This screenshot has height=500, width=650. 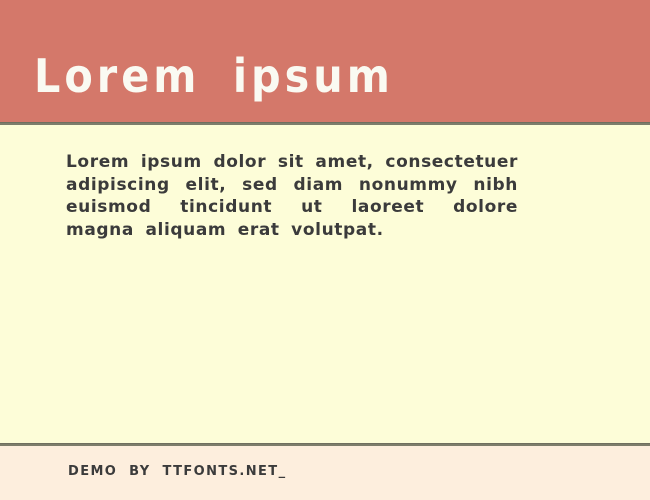 I want to click on specimen-heading: Lorem ipsum, so click(x=214, y=76).